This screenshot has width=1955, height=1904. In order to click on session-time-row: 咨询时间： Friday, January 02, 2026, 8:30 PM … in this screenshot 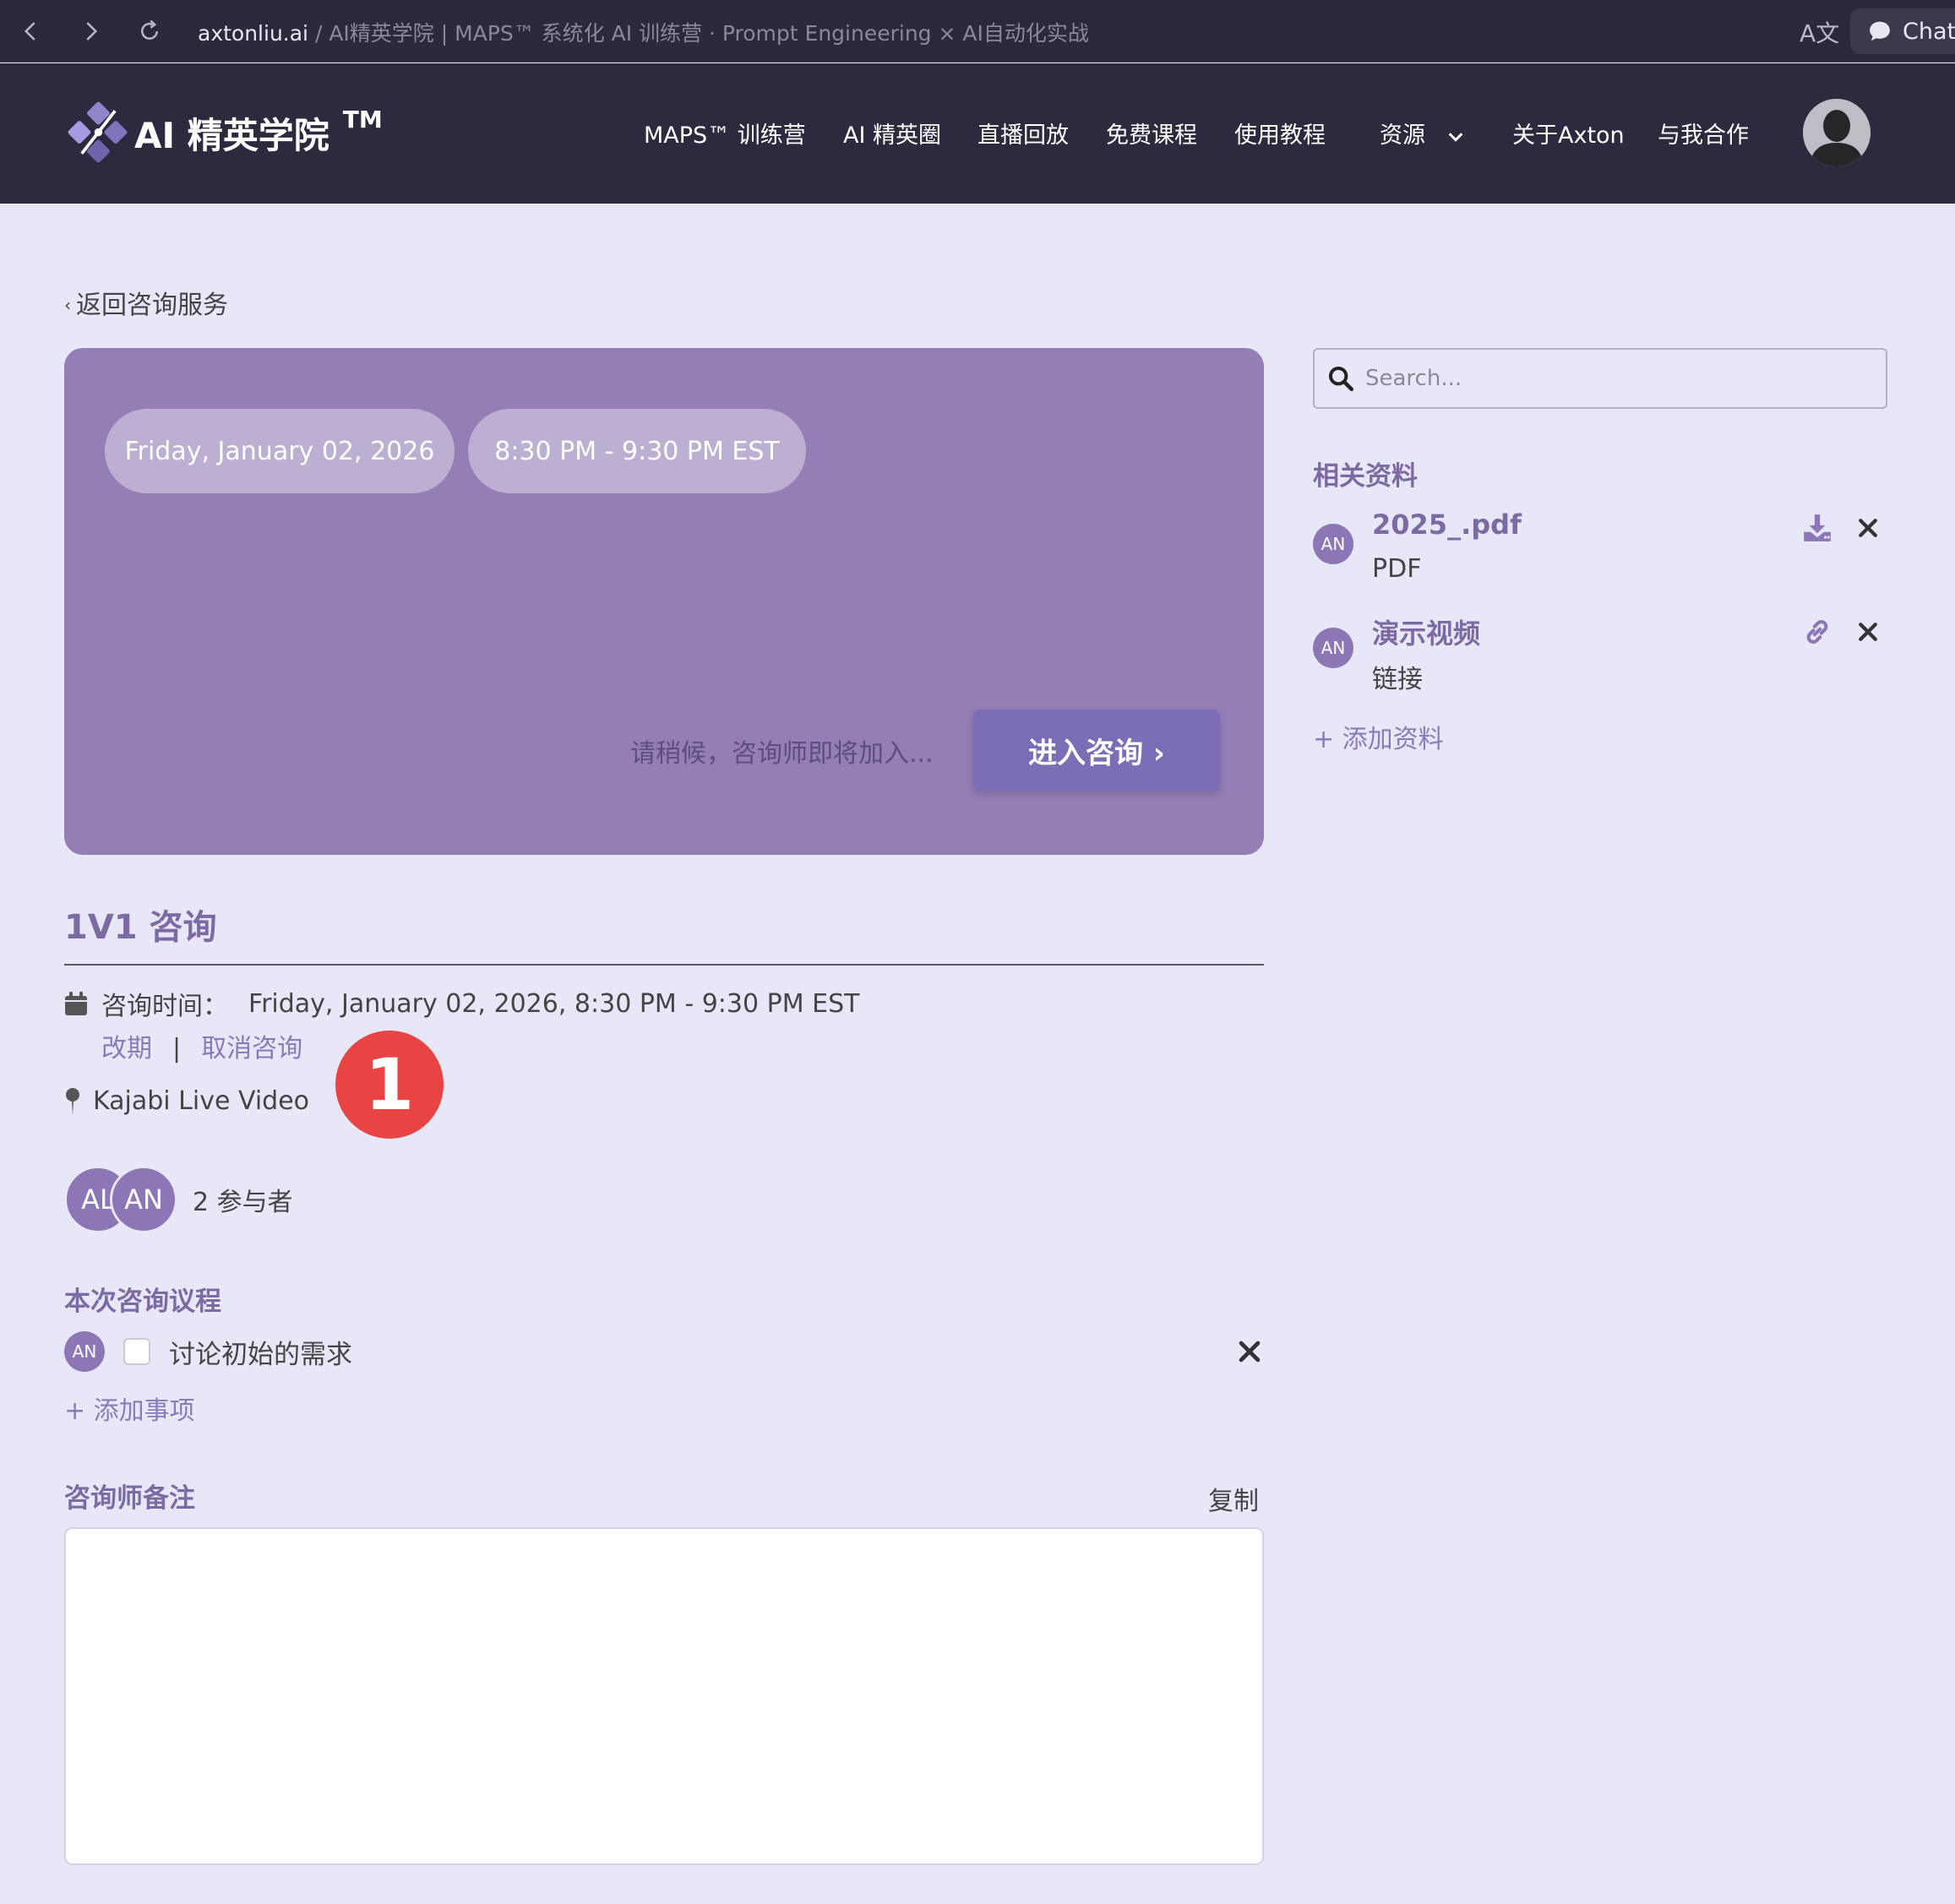, I will do `click(461, 1003)`.